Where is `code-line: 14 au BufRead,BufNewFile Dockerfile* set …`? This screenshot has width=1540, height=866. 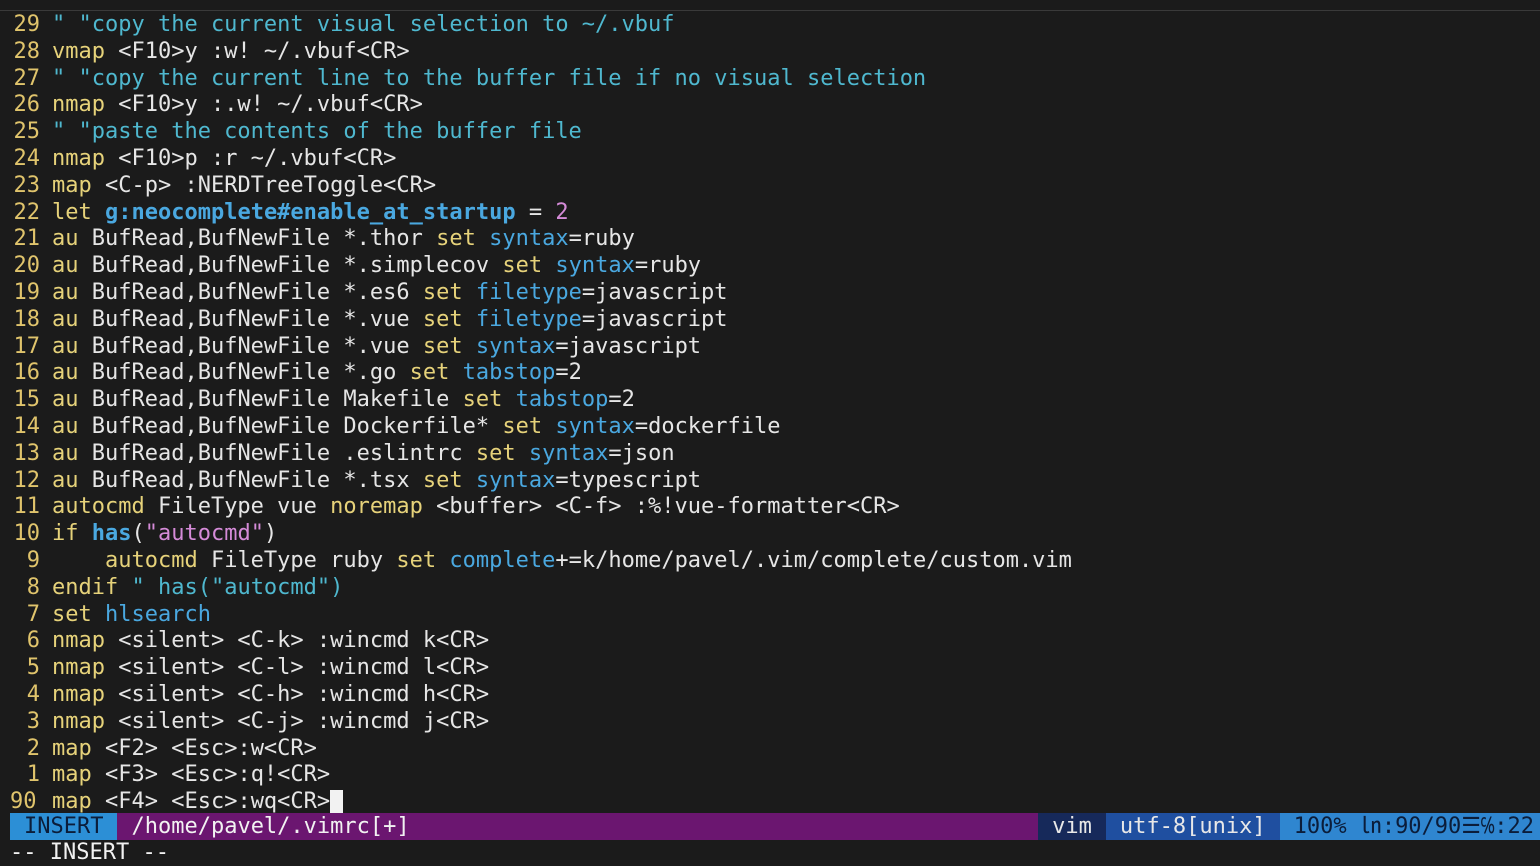 code-line: 14 au BufRead,BufNewFile Dockerfile* set … is located at coordinates (770, 427).